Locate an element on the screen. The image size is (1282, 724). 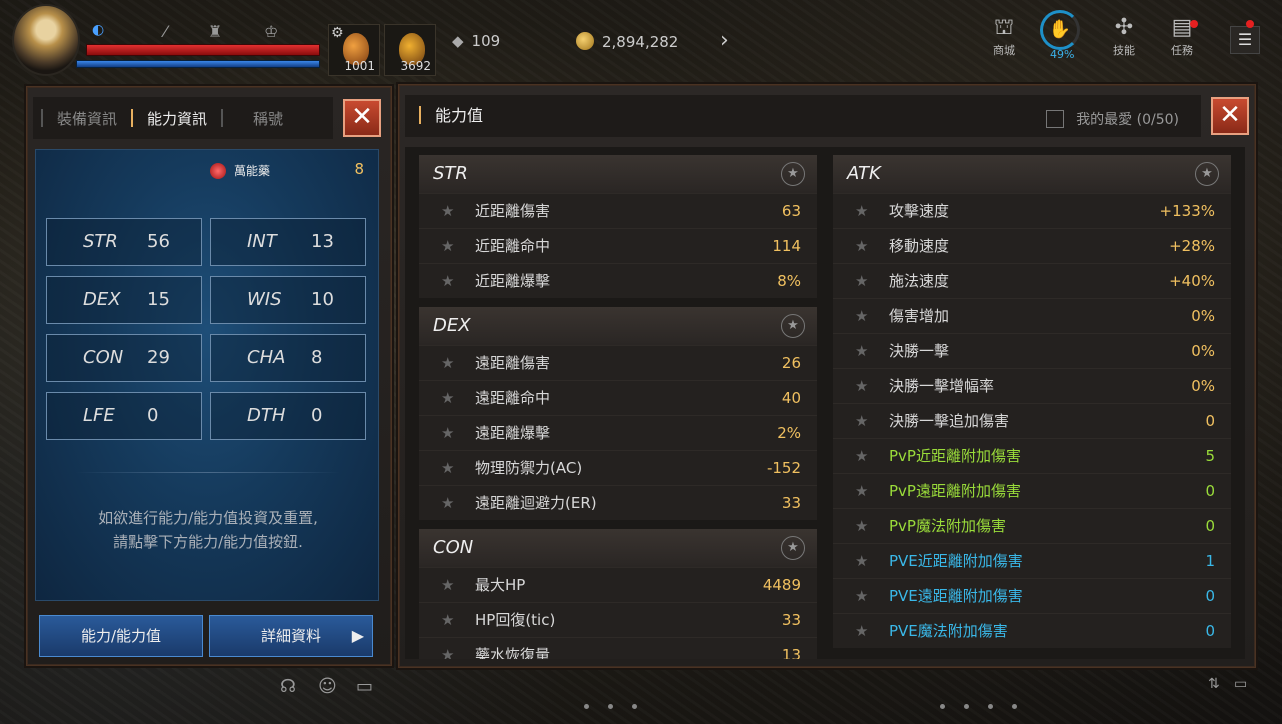
signal-icon: ⇅ is located at coordinates (1214, 684).